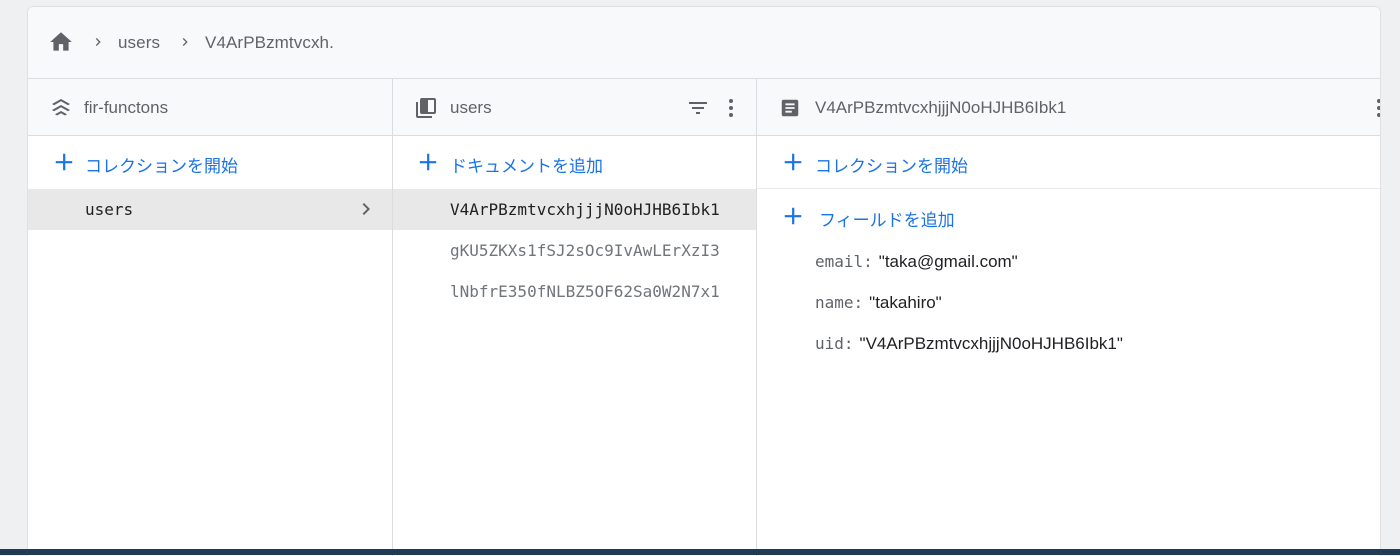 The height and width of the screenshot is (556, 1400). What do you see at coordinates (844, 261) in the screenshot?
I see `field-key: email:` at bounding box center [844, 261].